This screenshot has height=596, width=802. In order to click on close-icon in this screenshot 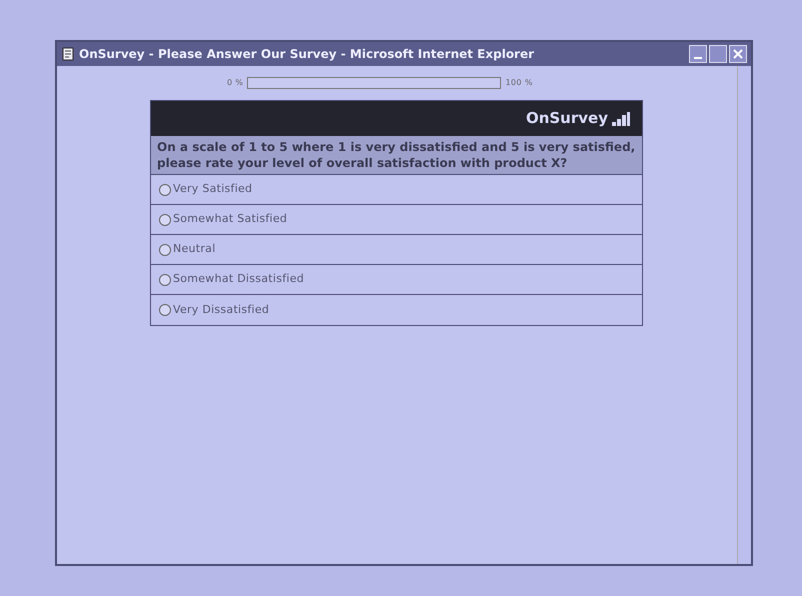, I will do `click(738, 54)`.